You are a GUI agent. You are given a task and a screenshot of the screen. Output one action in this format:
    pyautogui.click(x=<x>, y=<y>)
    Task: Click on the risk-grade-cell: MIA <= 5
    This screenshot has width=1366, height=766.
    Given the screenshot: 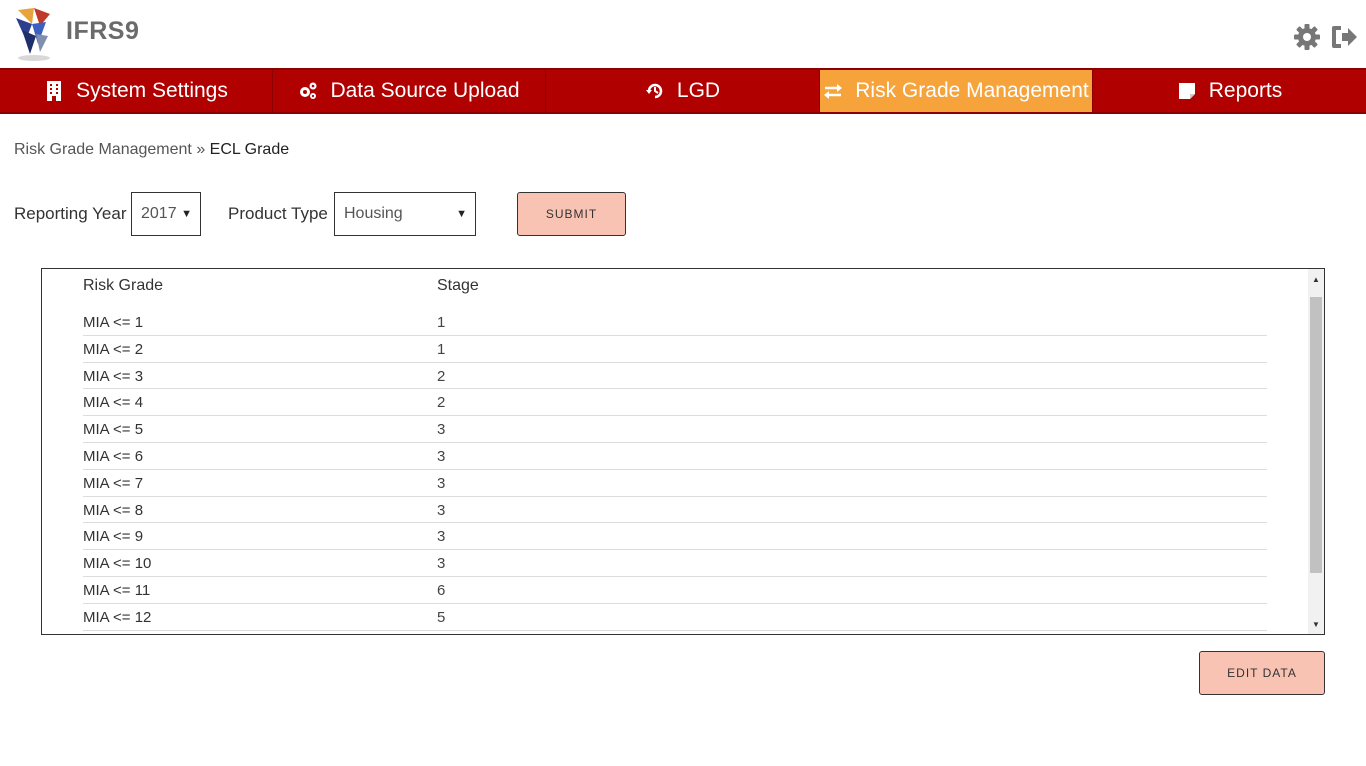 What is the action you would take?
    pyautogui.click(x=113, y=430)
    